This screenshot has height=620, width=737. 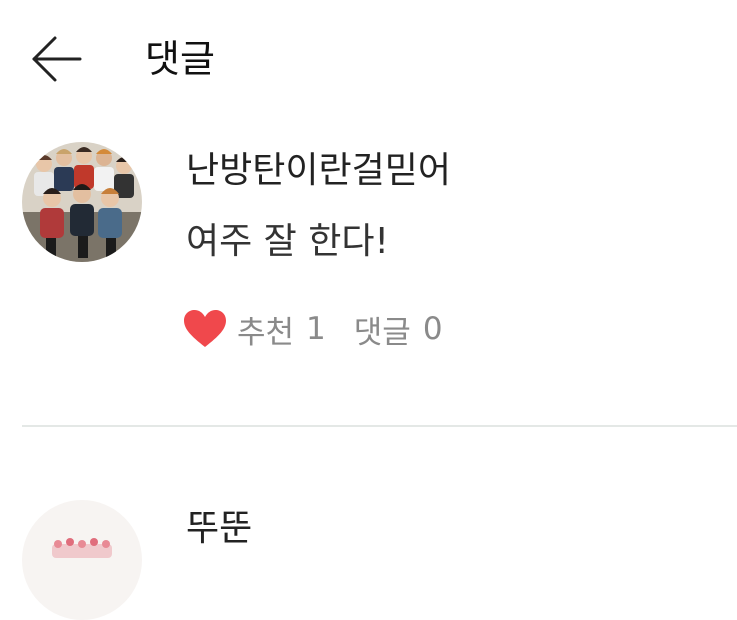 What do you see at coordinates (219, 528) in the screenshot?
I see `comment-username: 뚜뚠` at bounding box center [219, 528].